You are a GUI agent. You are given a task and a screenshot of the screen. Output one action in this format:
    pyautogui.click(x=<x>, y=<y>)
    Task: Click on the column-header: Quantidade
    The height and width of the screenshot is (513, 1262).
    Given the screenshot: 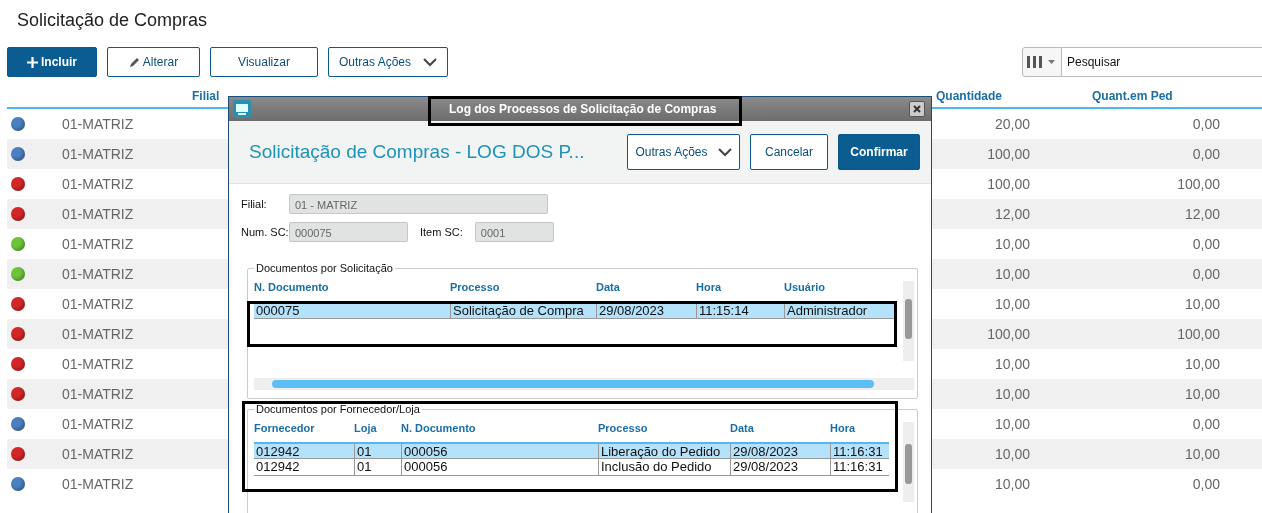 What is the action you would take?
    pyautogui.click(x=969, y=96)
    